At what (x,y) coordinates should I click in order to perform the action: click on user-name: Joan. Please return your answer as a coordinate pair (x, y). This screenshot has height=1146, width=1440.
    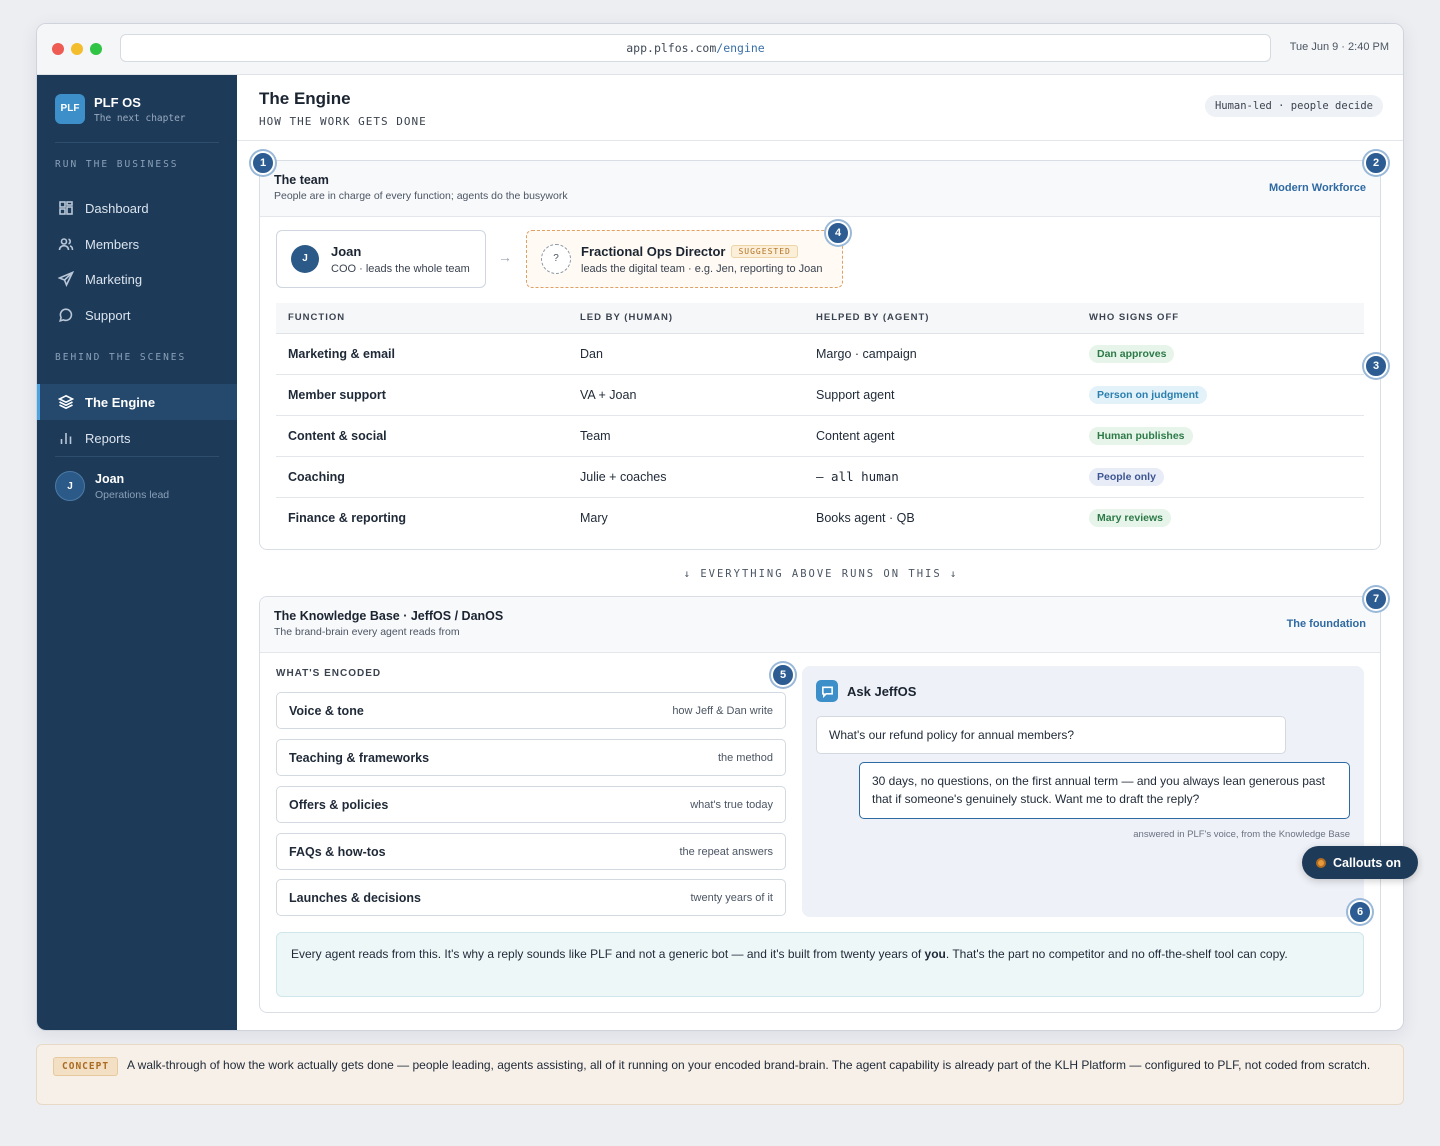
    Looking at the image, I should click on (110, 478).